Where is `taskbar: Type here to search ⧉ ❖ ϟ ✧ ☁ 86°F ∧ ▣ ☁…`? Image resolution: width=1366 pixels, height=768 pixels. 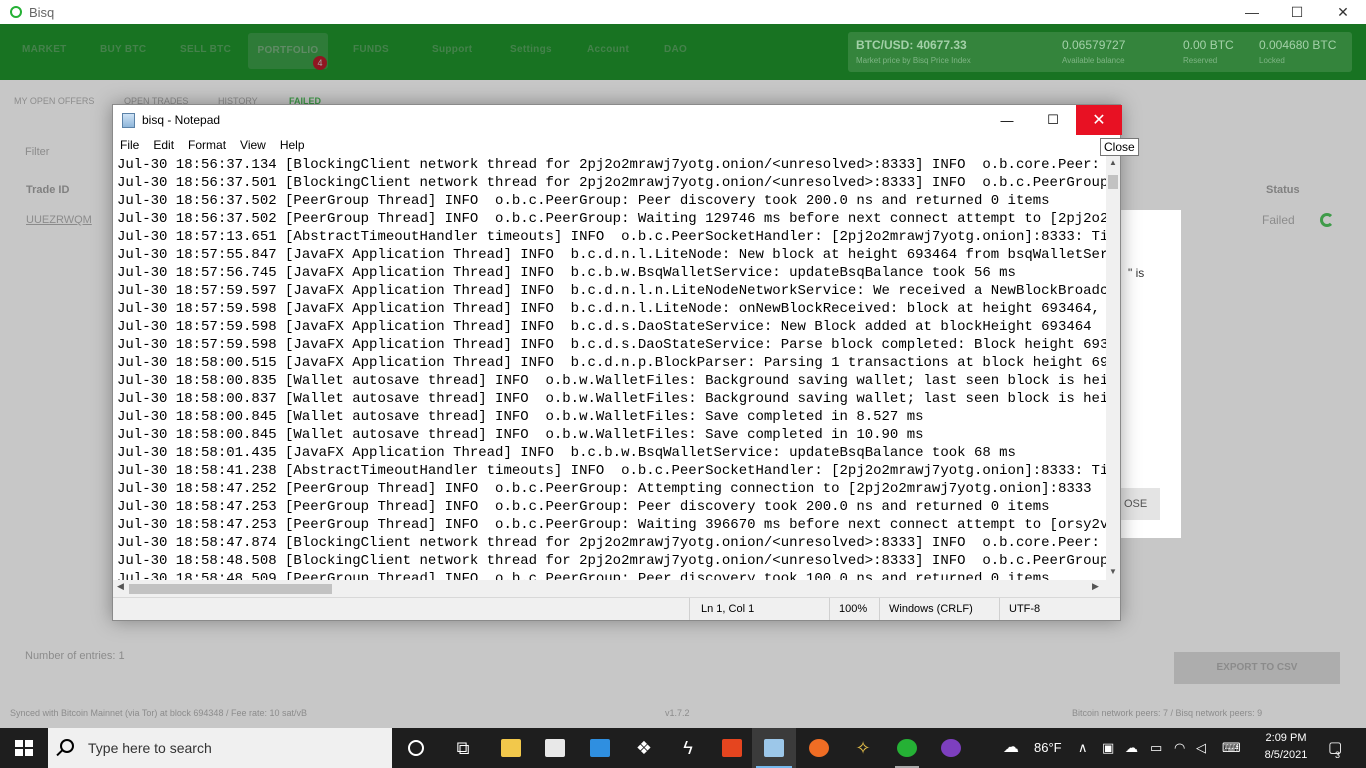 taskbar: Type here to search ⧉ ❖ ϟ ✧ ☁ 86°F ∧ ▣ ☁… is located at coordinates (683, 748).